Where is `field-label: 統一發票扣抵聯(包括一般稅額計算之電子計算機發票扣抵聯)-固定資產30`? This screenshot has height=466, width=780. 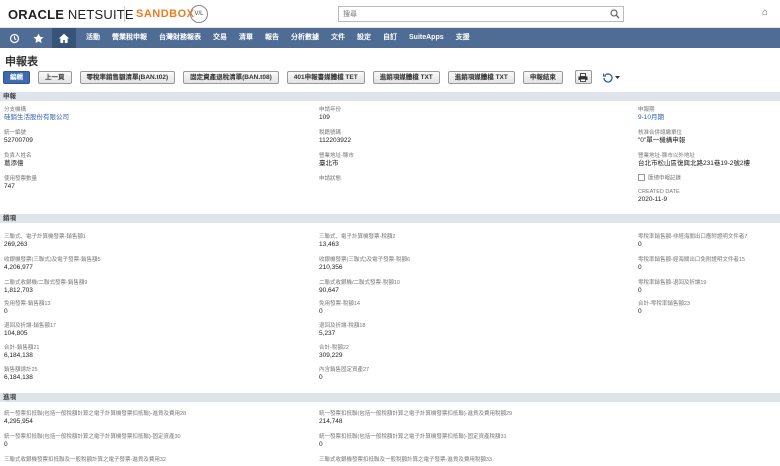
field-label: 統一發票扣抵聯(包括一般稅額計算之電子計算機發票扣抵聯)-固定資產30 is located at coordinates (92, 437).